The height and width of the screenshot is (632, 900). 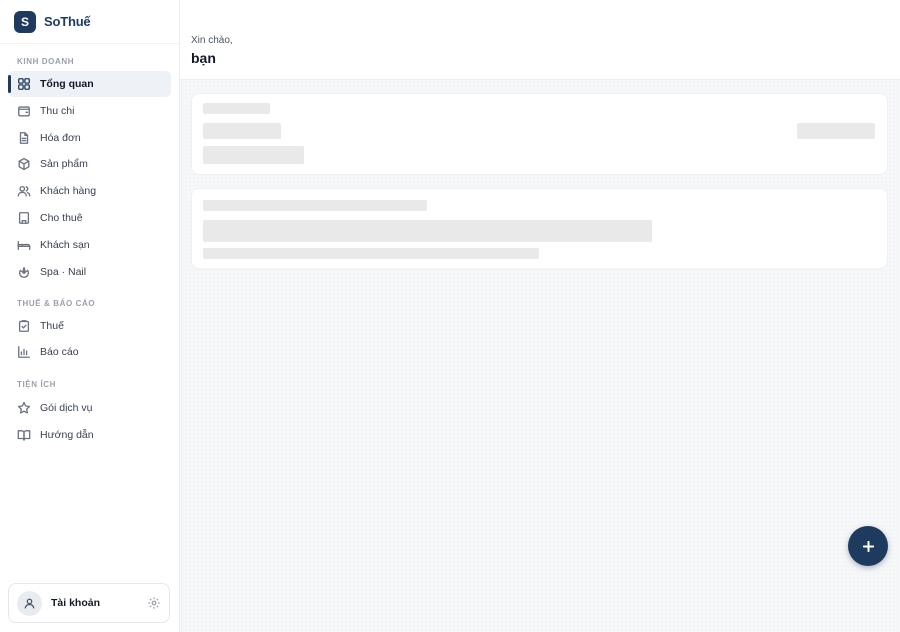 I want to click on account-panel: Tài khoản, so click(x=89, y=603).